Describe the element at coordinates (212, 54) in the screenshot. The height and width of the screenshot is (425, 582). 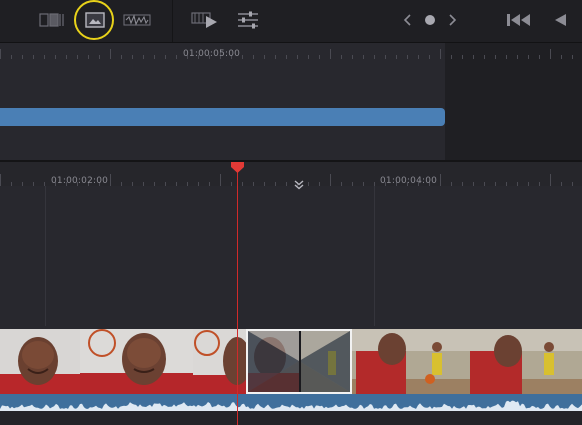
I see `upper-timecode-label: 01:00:05:00` at that location.